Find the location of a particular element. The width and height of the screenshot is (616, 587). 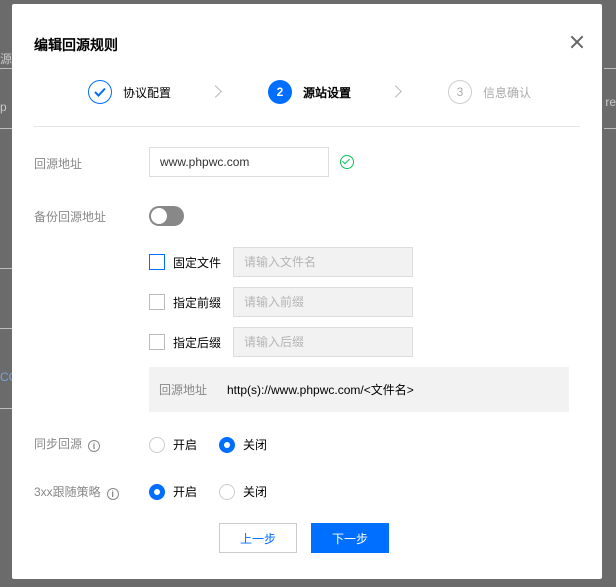

redirect-policy-radio-group: 开启 关闭 is located at coordinates (219, 491).